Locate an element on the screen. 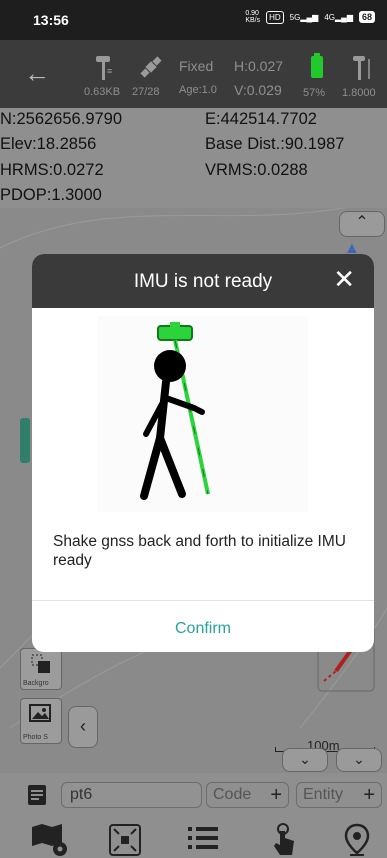  point-input-bar: pt6 Code + Entity + is located at coordinates (193, 795).